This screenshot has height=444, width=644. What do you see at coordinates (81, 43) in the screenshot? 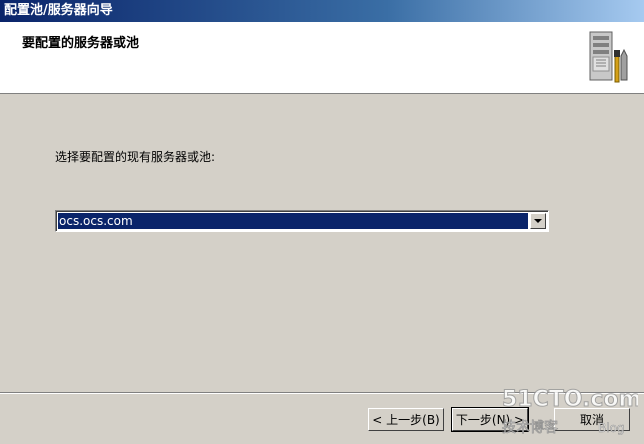
I see `page-title: 要配置的服务器或池` at bounding box center [81, 43].